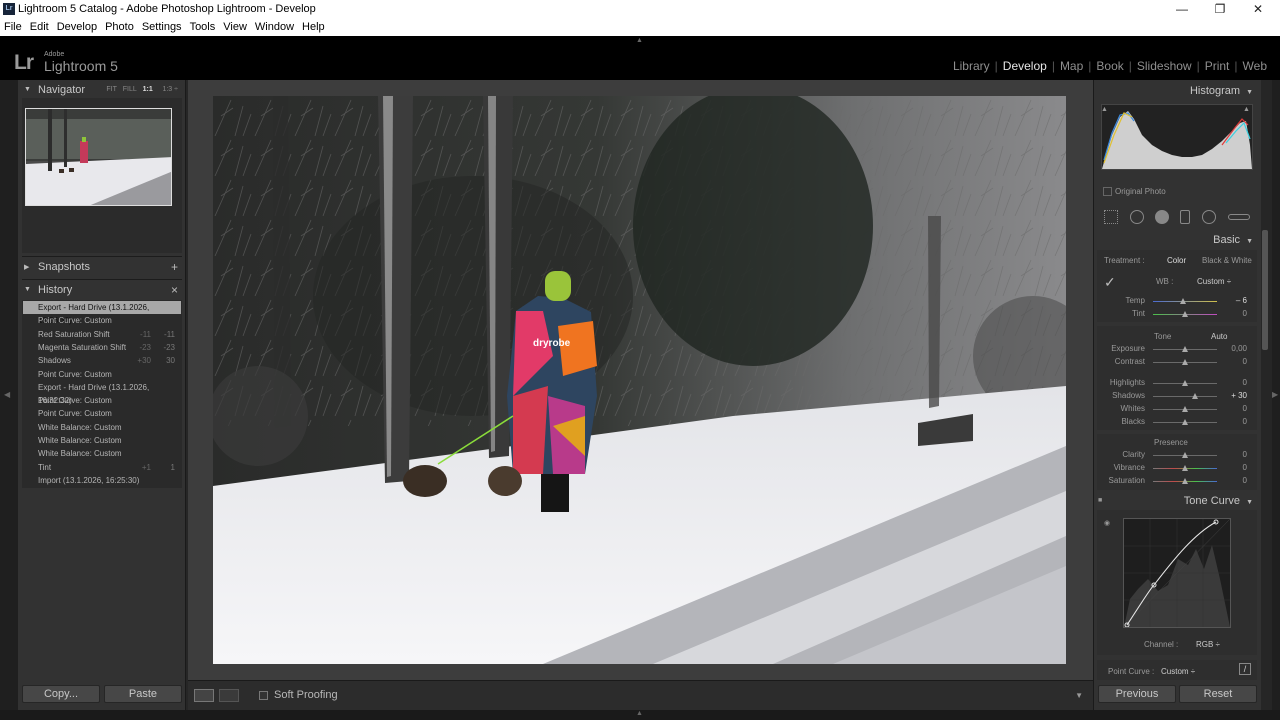  Describe the element at coordinates (1173, 501) in the screenshot. I see `tone-curve-header: Tone Curve ▼` at that location.